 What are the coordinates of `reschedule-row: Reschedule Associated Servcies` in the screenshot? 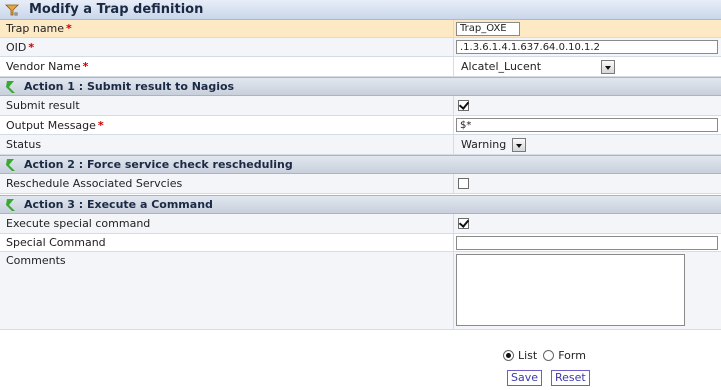 It's located at (360, 184).